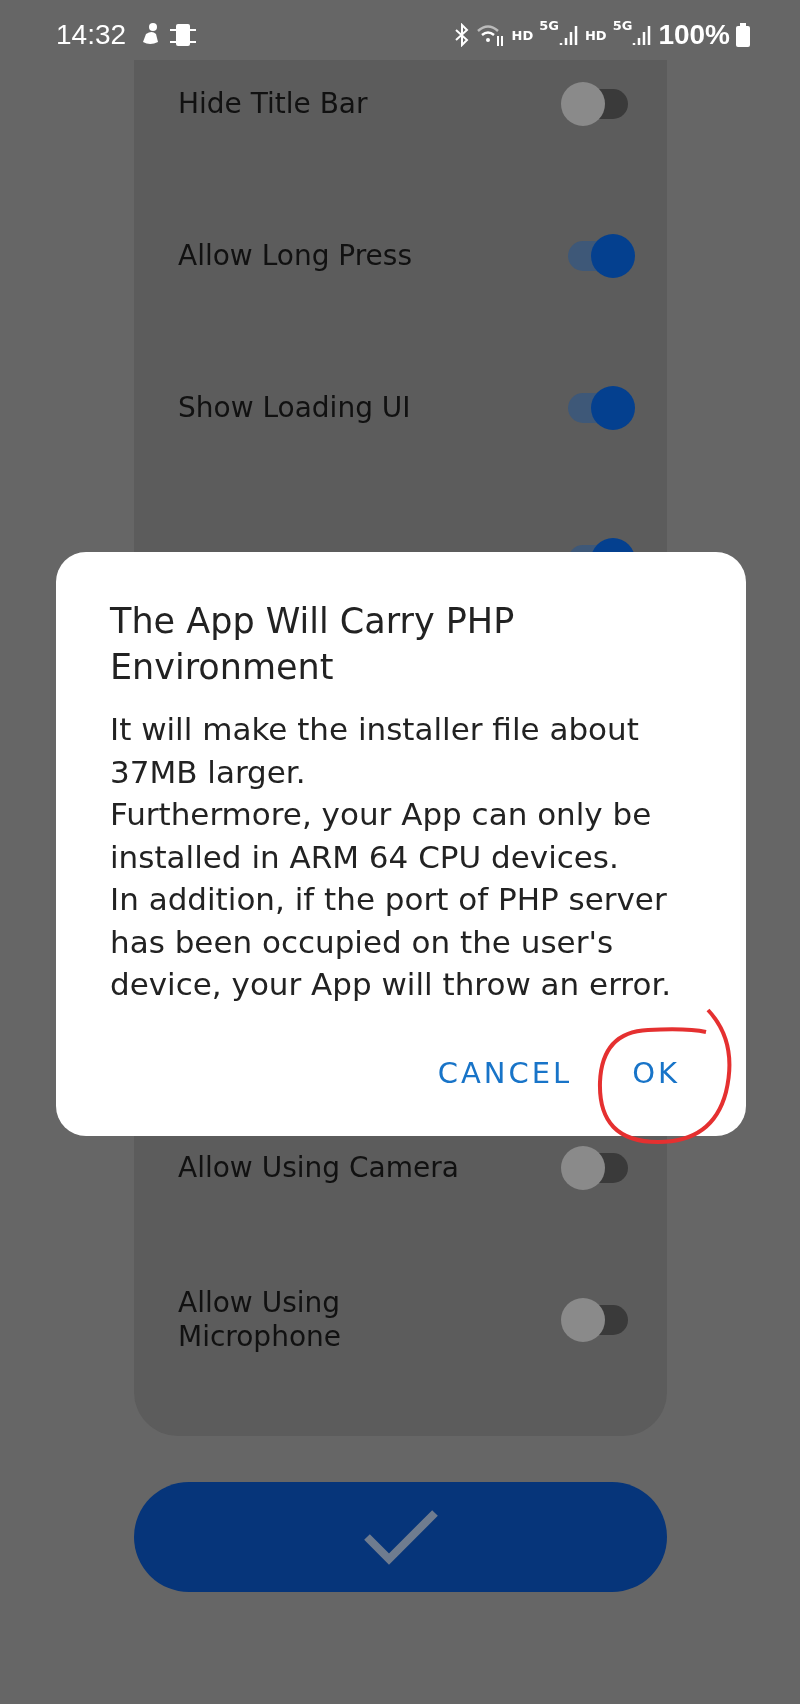 The height and width of the screenshot is (1704, 800). What do you see at coordinates (461, 35) in the screenshot?
I see `bluetooth-icon` at bounding box center [461, 35].